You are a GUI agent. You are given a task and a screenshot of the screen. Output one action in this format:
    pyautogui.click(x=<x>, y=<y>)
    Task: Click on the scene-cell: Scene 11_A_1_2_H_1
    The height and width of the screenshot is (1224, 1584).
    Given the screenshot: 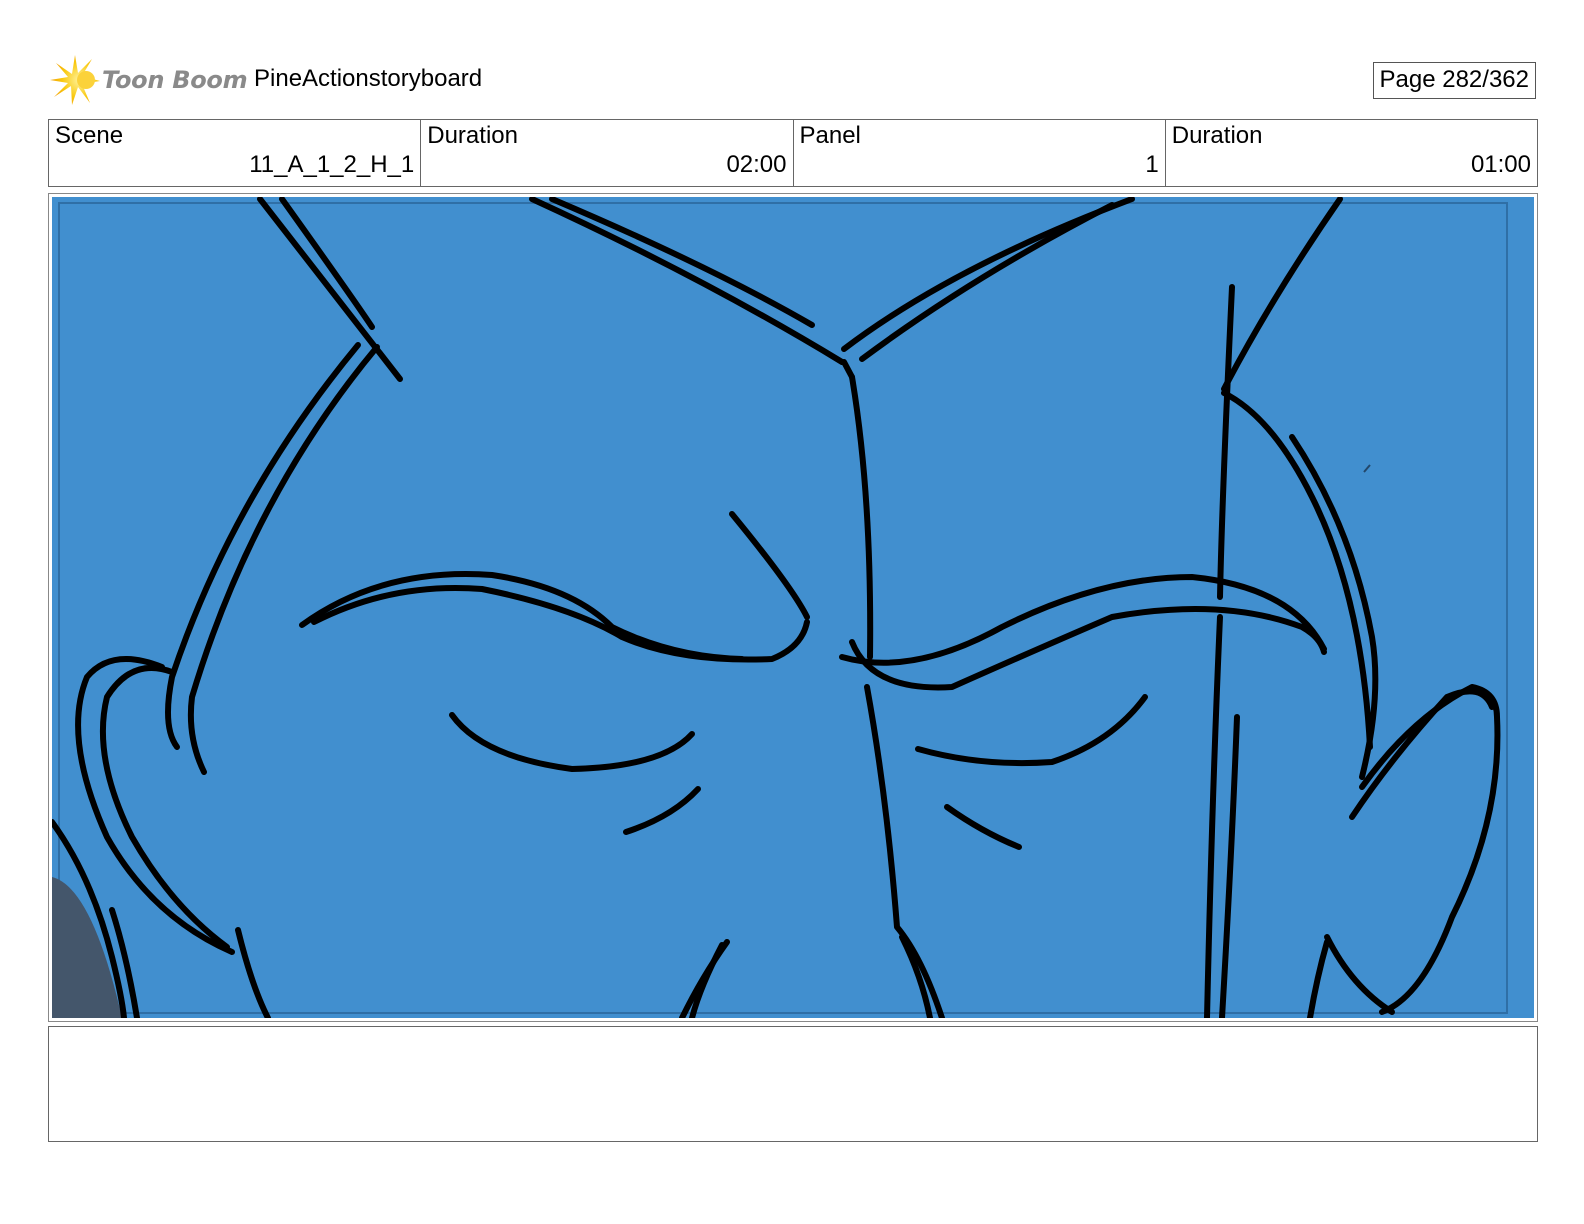 What is the action you would take?
    pyautogui.click(x=235, y=153)
    